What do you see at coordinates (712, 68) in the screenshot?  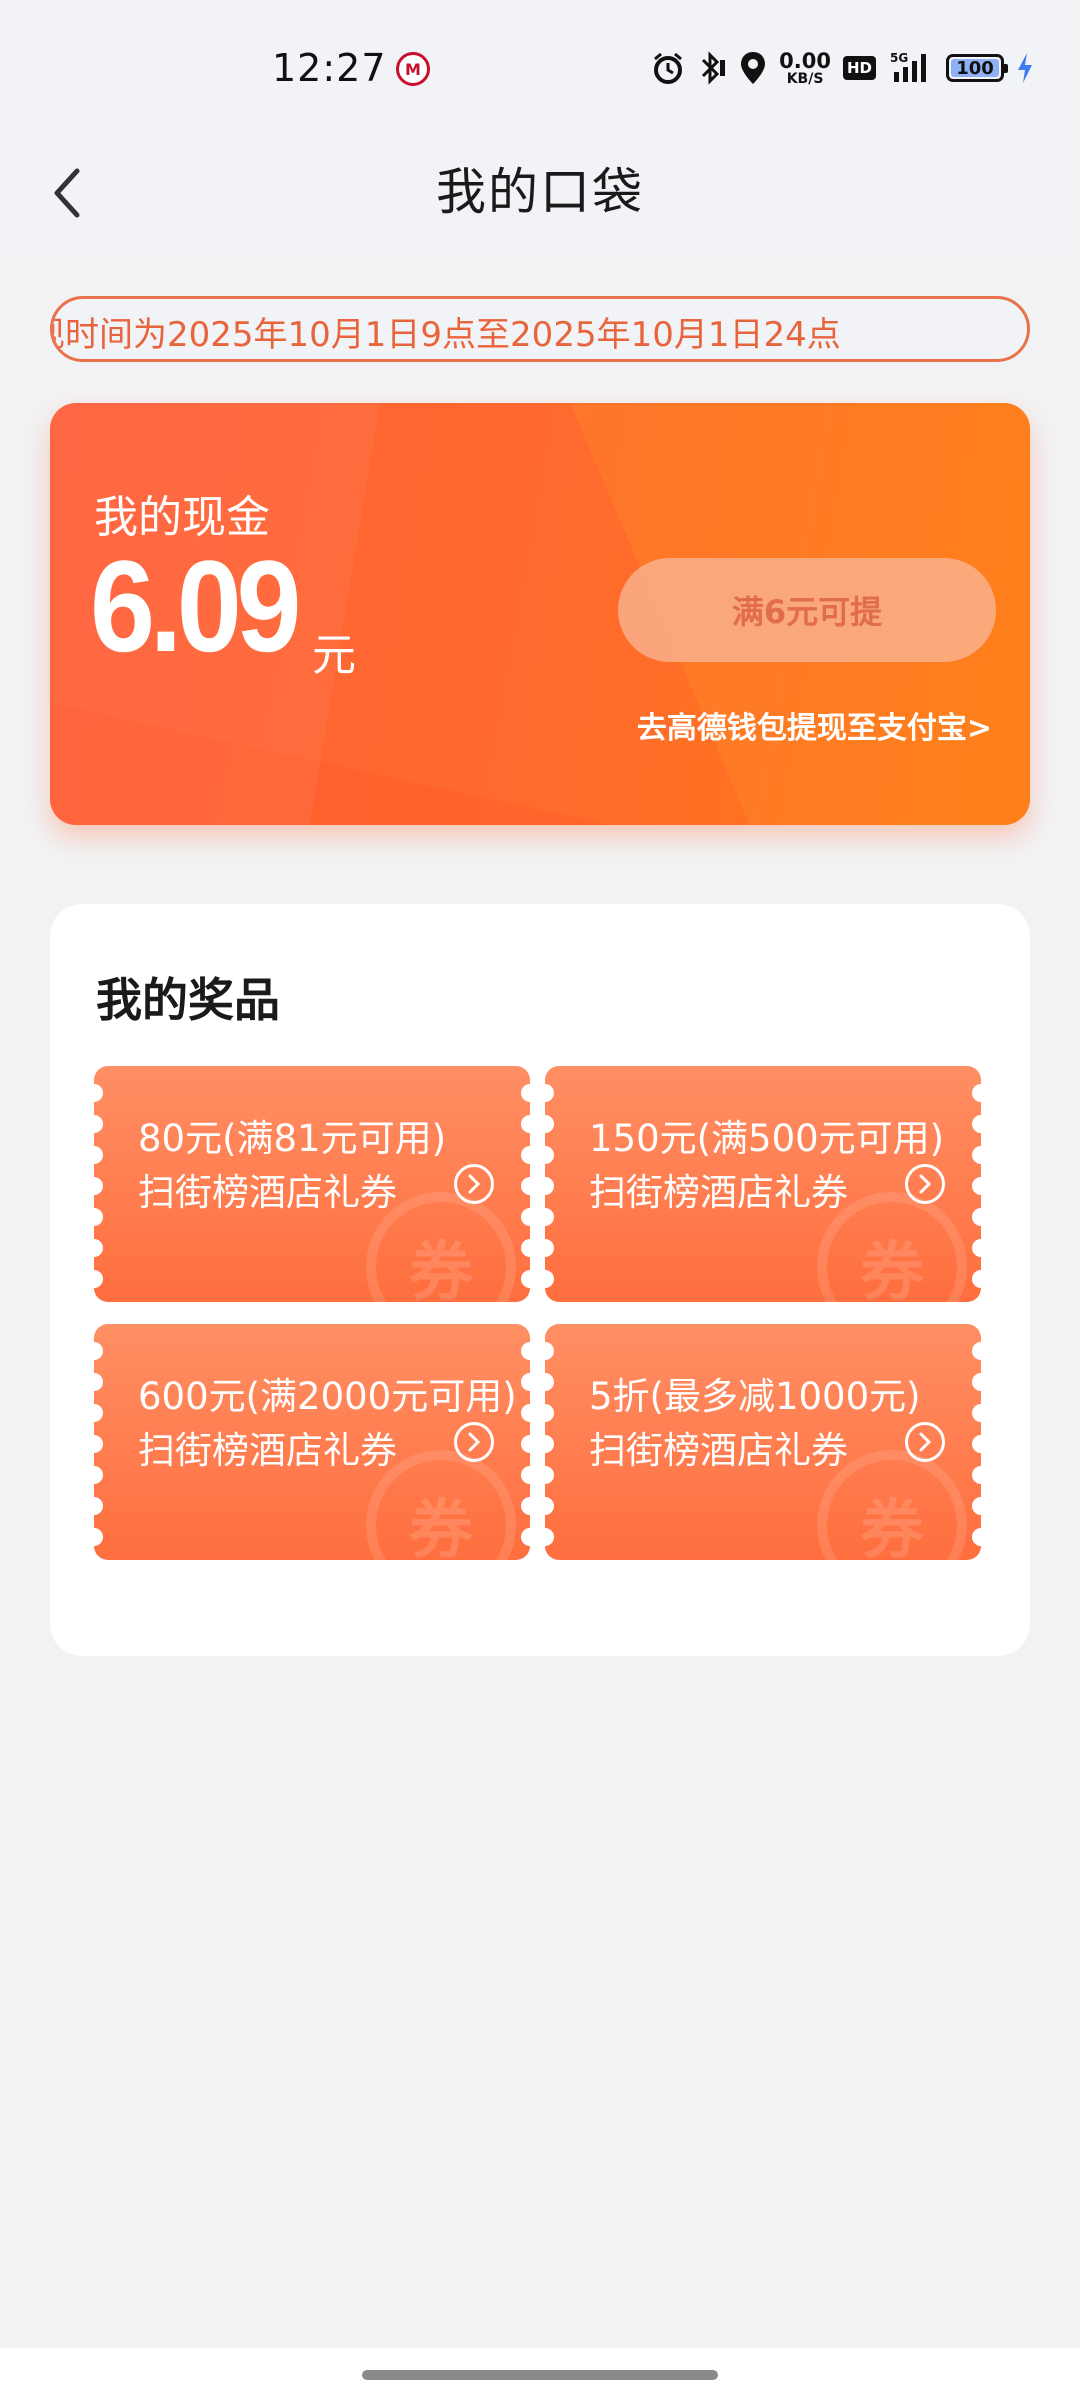 I see `bluetooth-icon` at bounding box center [712, 68].